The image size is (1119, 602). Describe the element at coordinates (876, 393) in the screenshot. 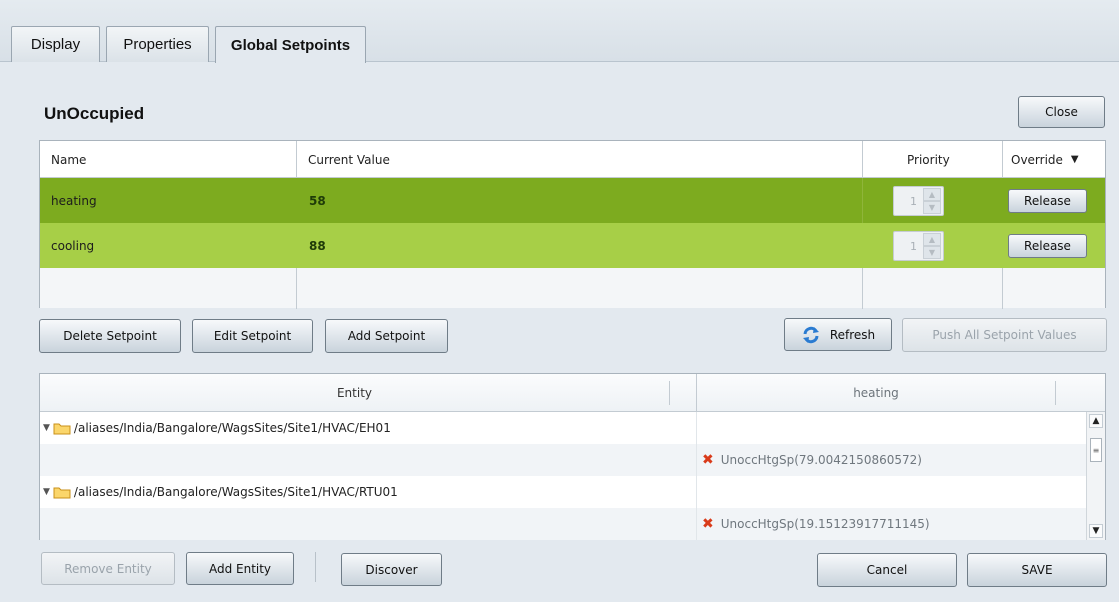

I see `column-header-setpoint: heating` at that location.